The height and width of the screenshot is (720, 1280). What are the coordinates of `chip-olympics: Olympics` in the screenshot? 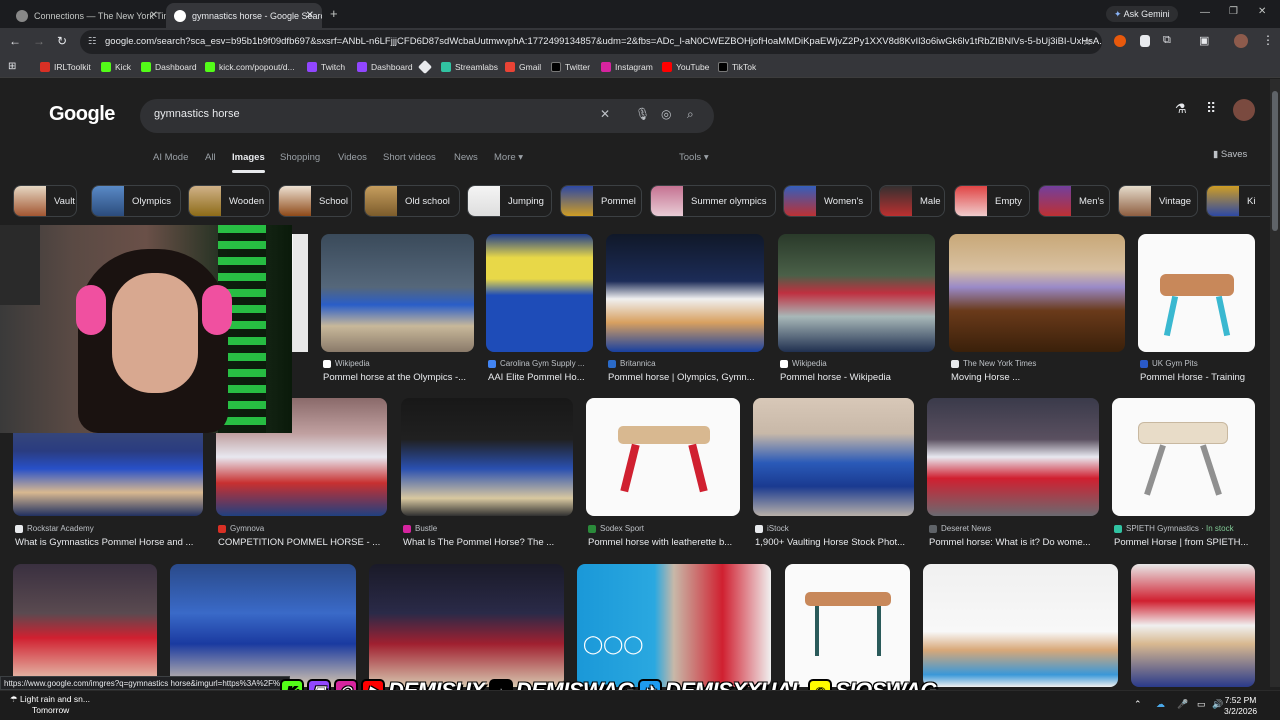 It's located at (136, 201).